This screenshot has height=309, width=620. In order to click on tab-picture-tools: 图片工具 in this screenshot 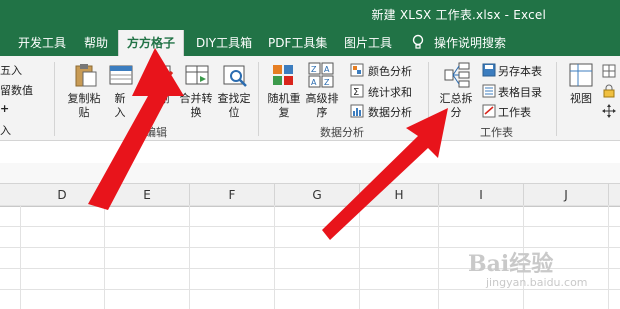, I will do `click(368, 42)`.